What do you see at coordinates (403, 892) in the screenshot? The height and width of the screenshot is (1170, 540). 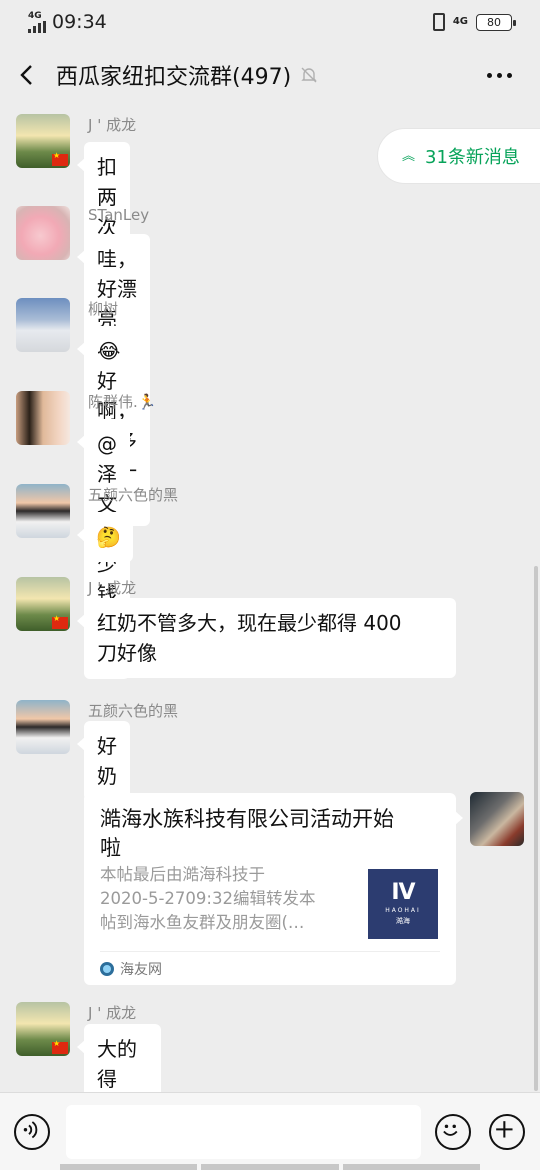 I see `brand-logo: Ⅳ` at bounding box center [403, 892].